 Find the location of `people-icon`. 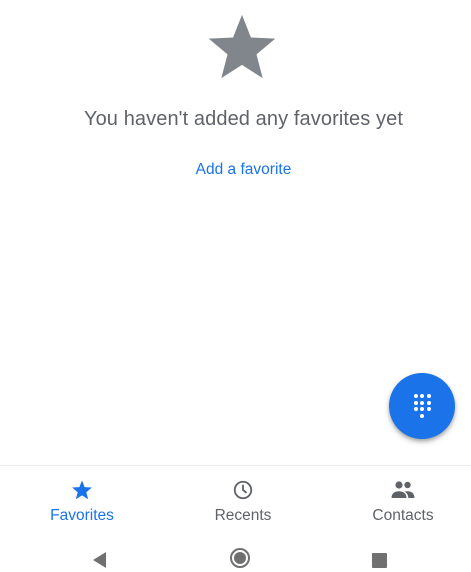

people-icon is located at coordinates (403, 490).